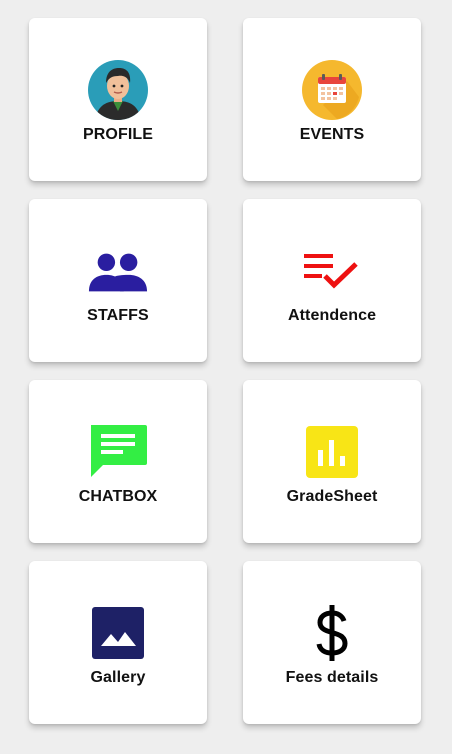 This screenshot has height=754, width=452. What do you see at coordinates (118, 452) in the screenshot?
I see `chat-bubble-icon` at bounding box center [118, 452].